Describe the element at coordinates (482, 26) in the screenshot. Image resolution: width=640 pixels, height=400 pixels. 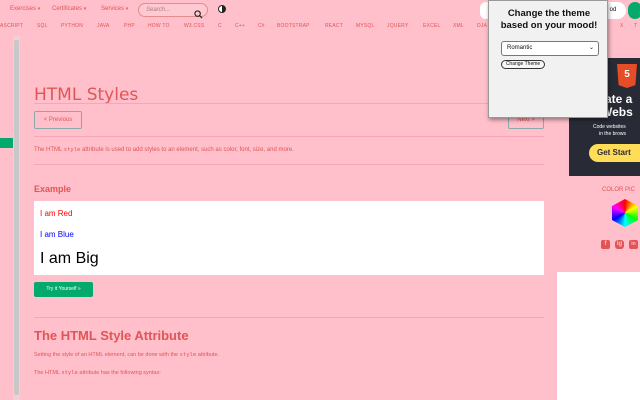
I see `subnav-item: DJA` at that location.